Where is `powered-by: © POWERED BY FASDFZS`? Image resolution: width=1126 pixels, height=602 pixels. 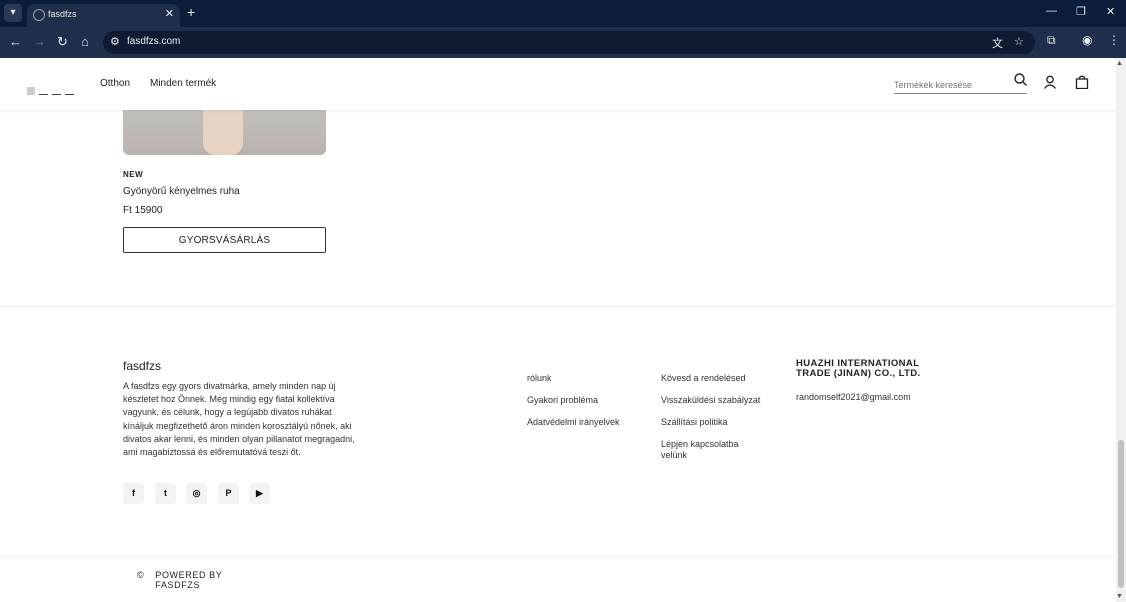
powered-by: © POWERED BY FASDFZS is located at coordinates (181, 580).